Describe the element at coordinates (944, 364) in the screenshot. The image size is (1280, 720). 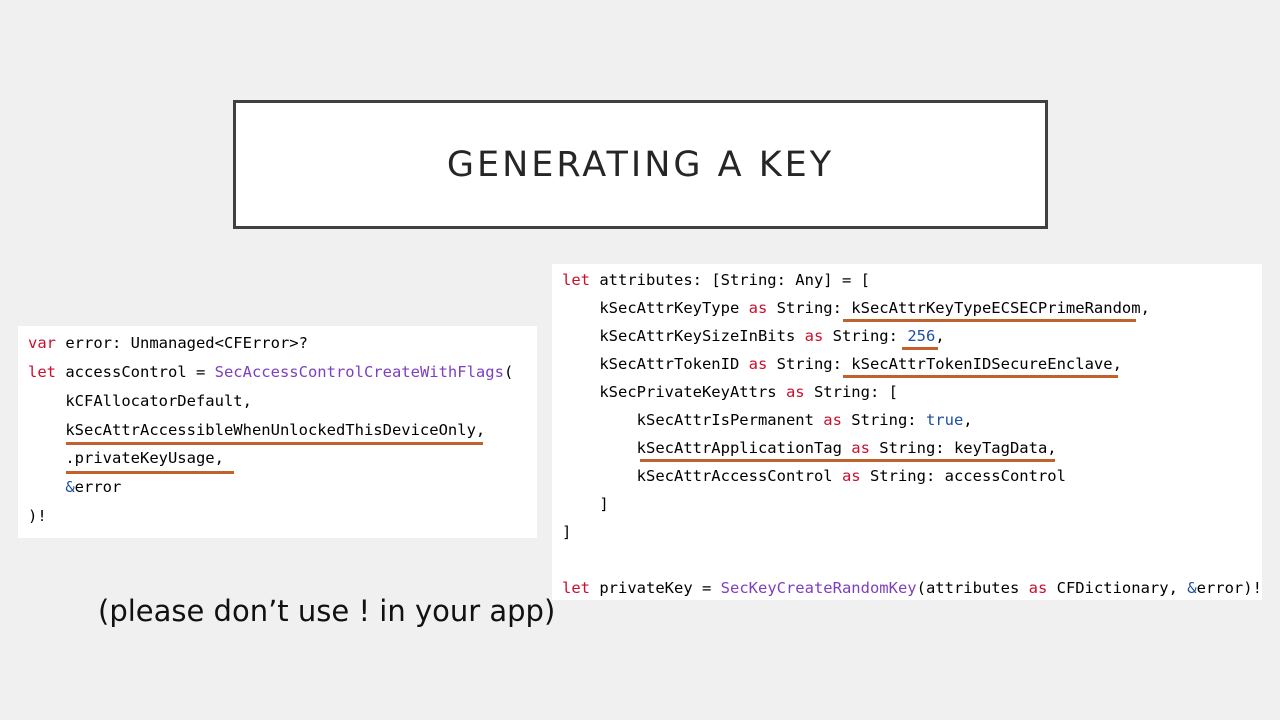
I see `code-text: String: kSecAttrTokenIDSecureEnclave,` at that location.